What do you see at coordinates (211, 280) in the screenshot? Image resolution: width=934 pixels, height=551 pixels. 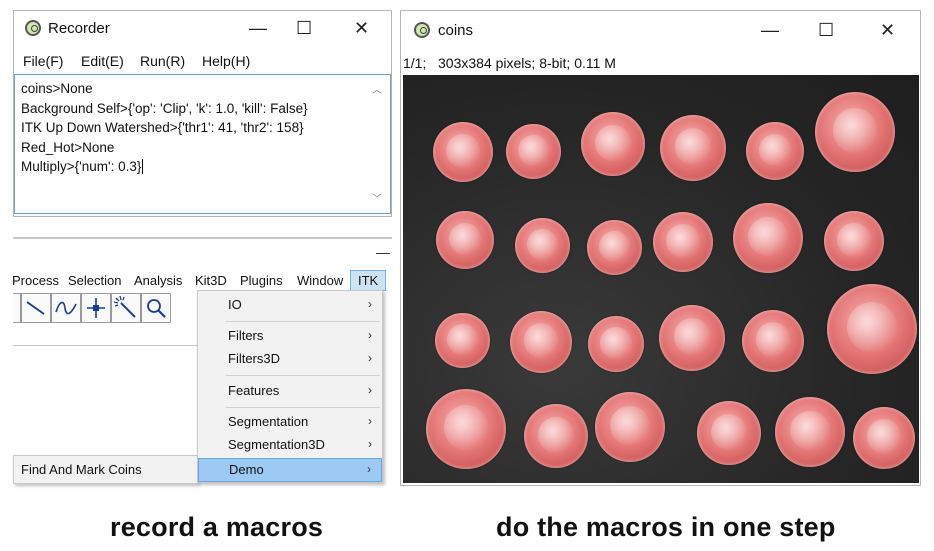 I see `menu-kit3d: Kit3D` at bounding box center [211, 280].